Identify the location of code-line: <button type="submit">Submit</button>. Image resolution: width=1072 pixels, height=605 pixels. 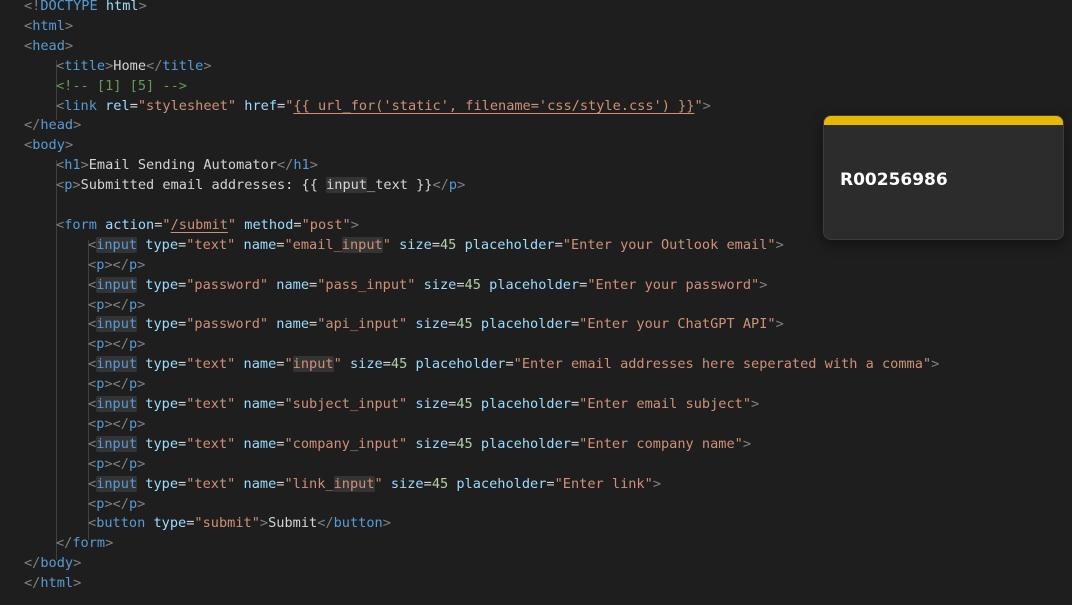
(239, 523).